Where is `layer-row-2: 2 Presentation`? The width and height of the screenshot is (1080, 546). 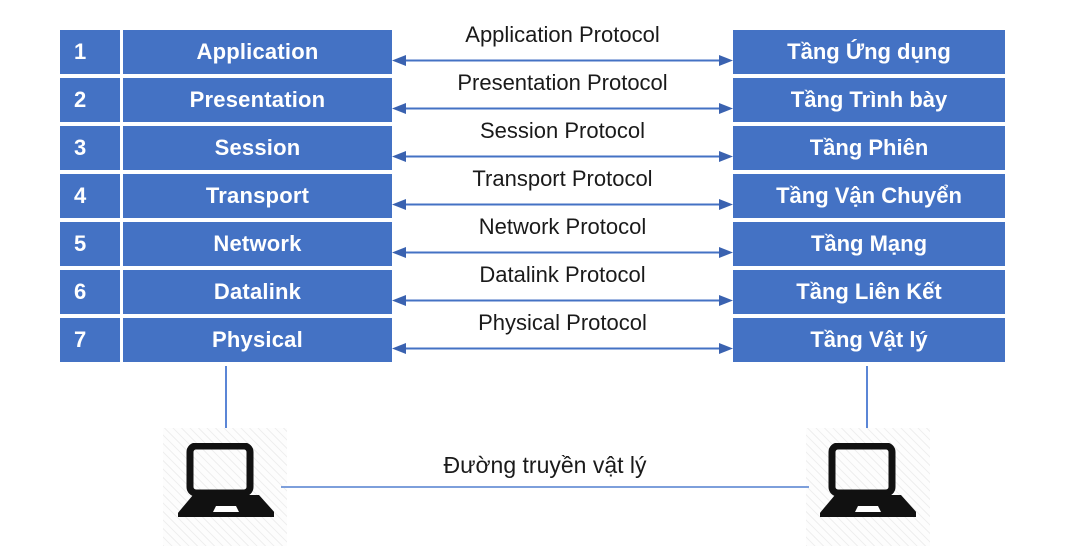 layer-row-2: 2 Presentation is located at coordinates (226, 100).